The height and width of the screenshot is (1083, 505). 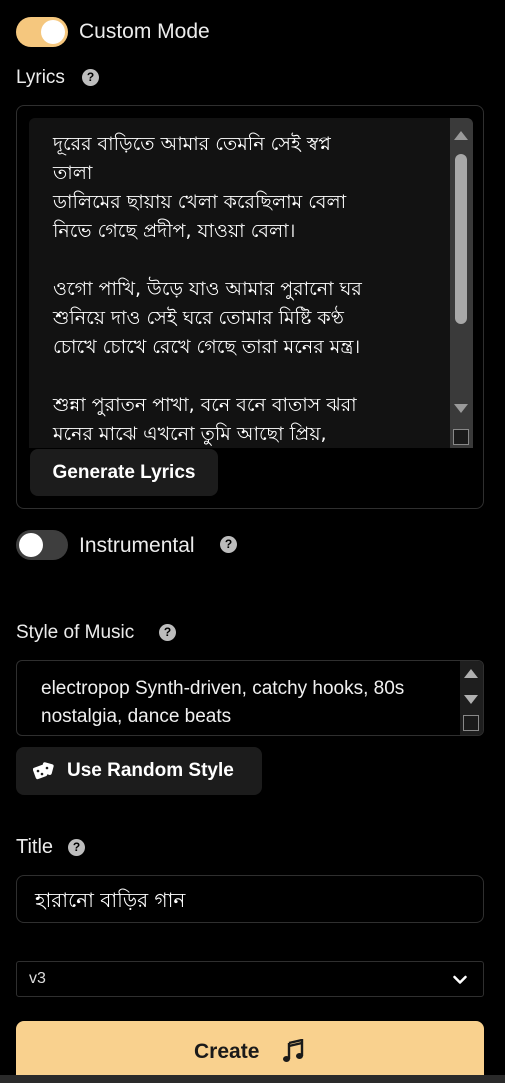 What do you see at coordinates (44, 771) in the screenshot?
I see `dice-icon` at bounding box center [44, 771].